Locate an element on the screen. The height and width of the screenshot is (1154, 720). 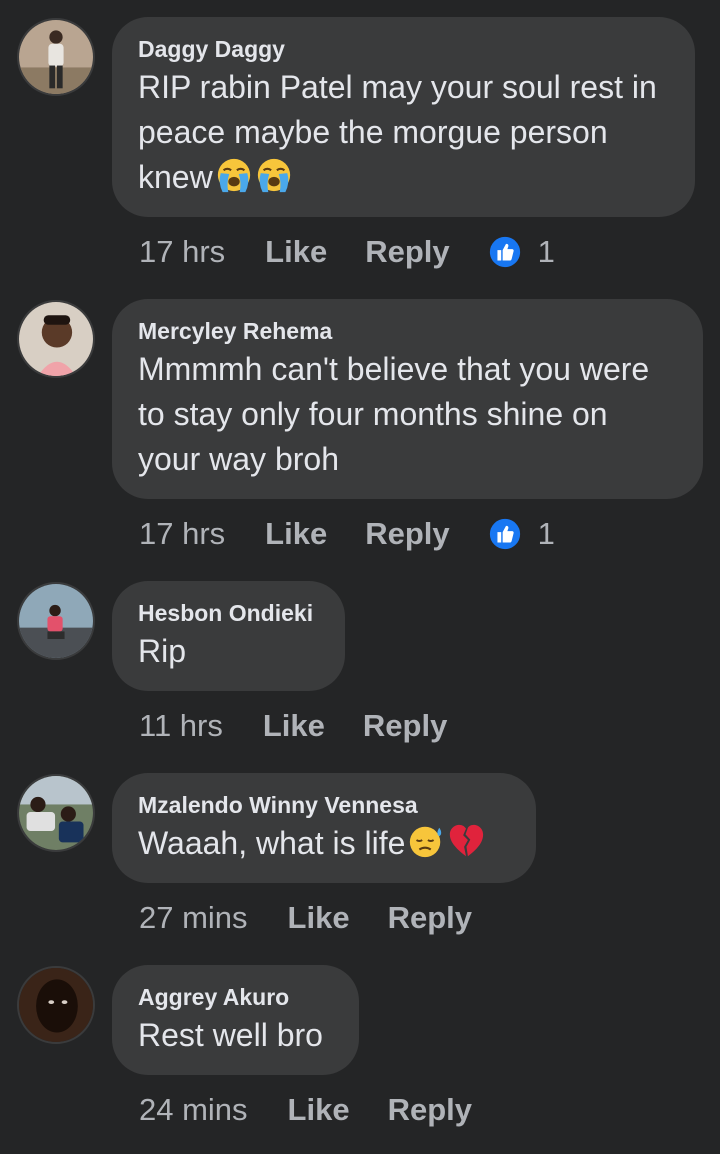
comment-author: Aggrey Akuro is located at coordinates (235, 997).